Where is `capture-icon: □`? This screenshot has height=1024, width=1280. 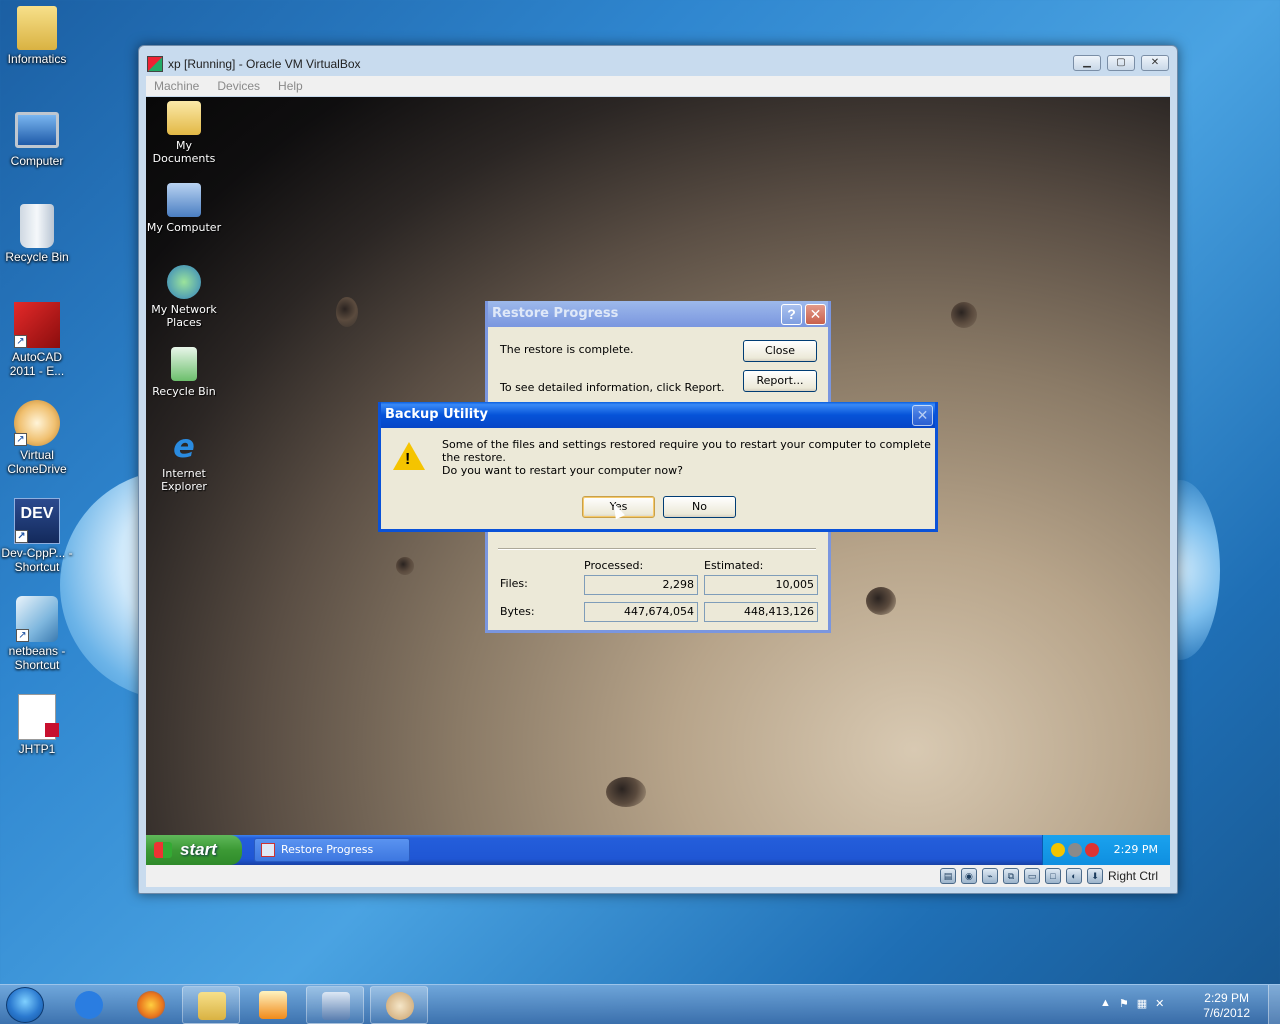 capture-icon: □ is located at coordinates (1052, 876).